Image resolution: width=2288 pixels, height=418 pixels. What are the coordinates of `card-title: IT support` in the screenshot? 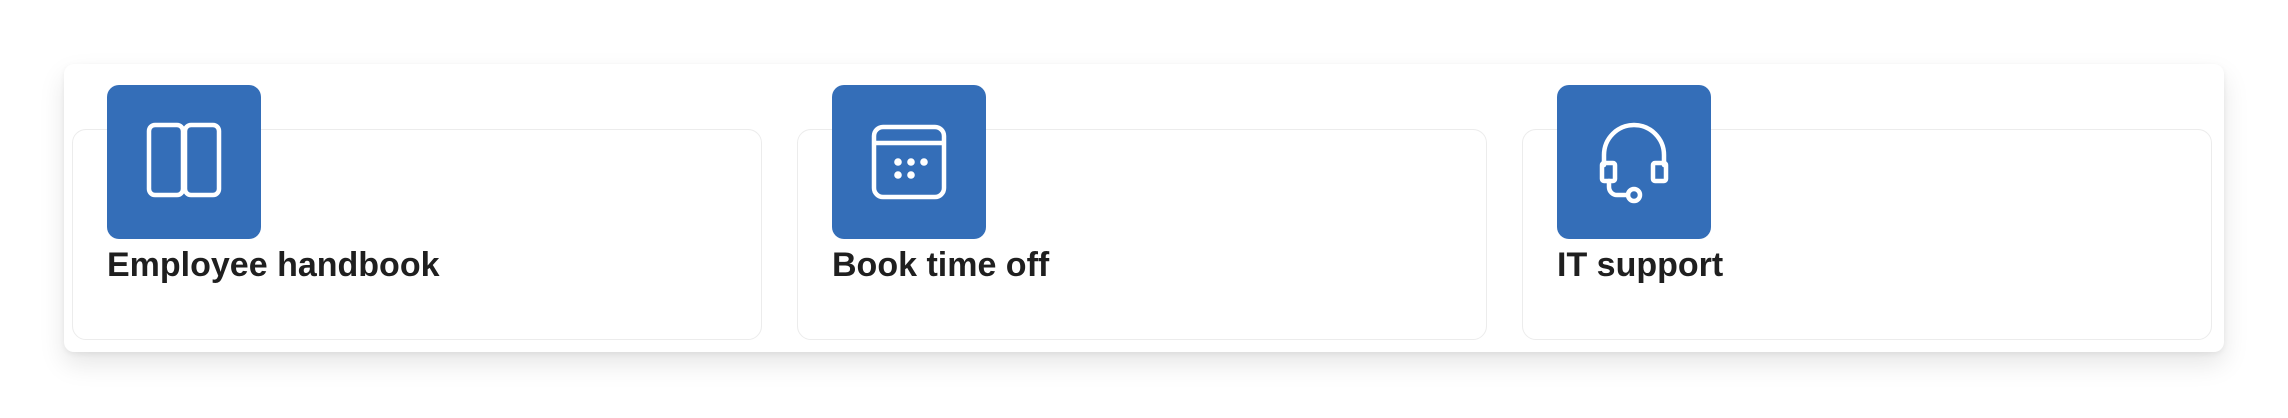 It's located at (1640, 265).